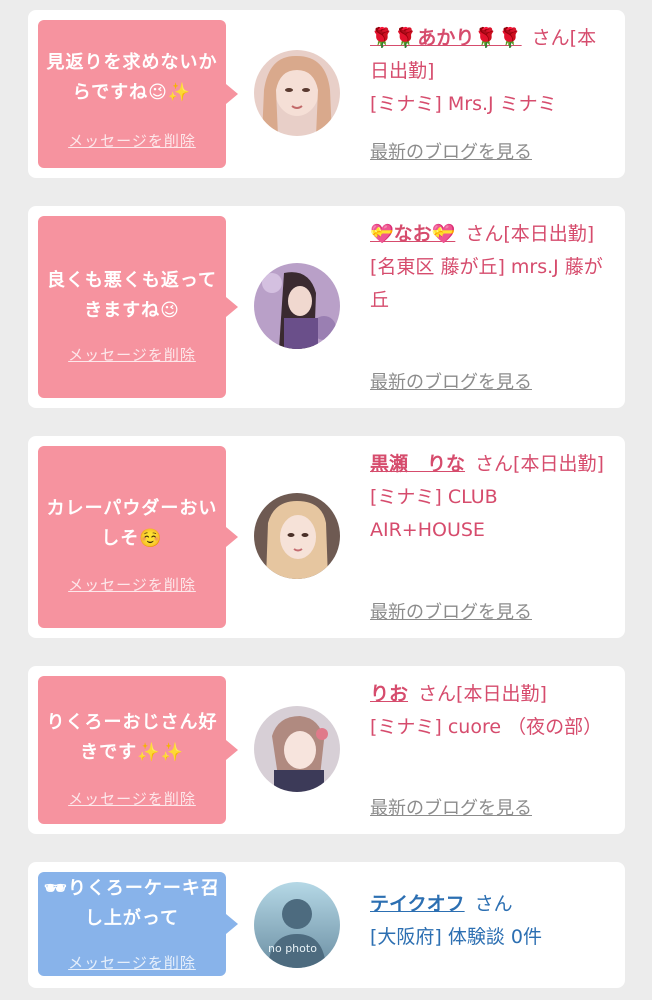 The image size is (652, 1000). Describe the element at coordinates (132, 737) in the screenshot. I see `message-text: りくろーおじさん好きです✨✨` at that location.